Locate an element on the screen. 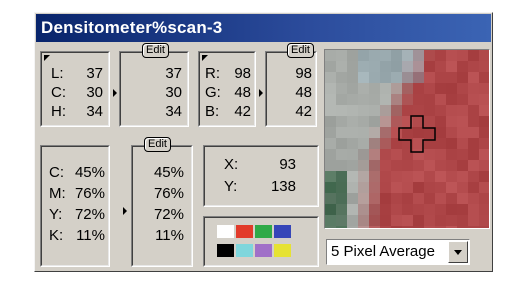 The width and height of the screenshot is (507, 290). cmyk-row: C: 45% is located at coordinates (77, 172).